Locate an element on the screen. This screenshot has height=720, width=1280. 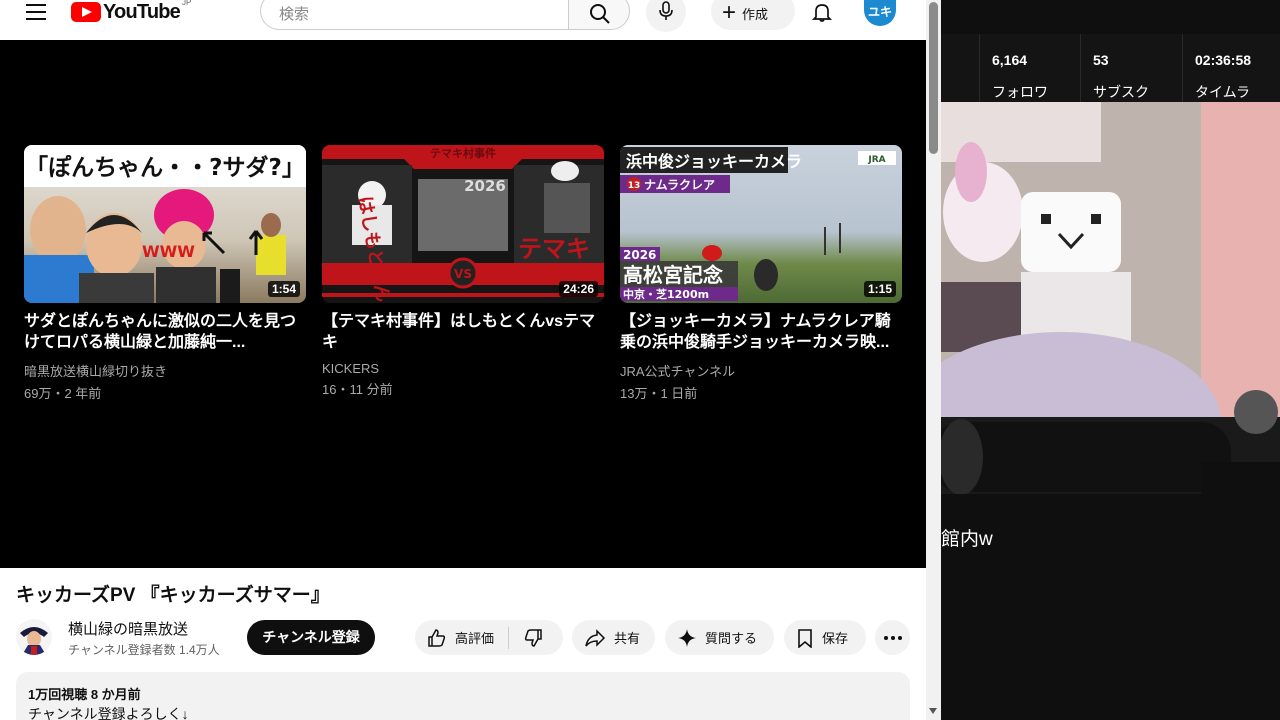
logo-region: JP is located at coordinates (186, 3).